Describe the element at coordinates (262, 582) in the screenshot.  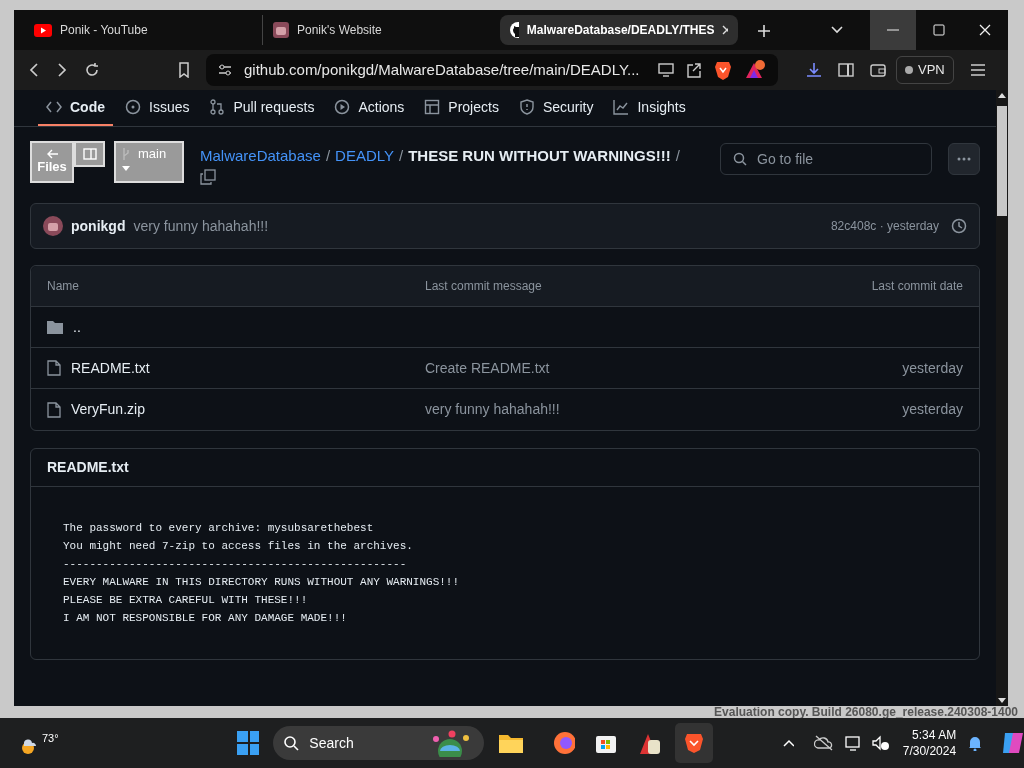
I see `readme-line: EVERY MALWARE IN THIS DIRECTORY RUNS WITHOUT ANY WARNINGS!!!` at that location.